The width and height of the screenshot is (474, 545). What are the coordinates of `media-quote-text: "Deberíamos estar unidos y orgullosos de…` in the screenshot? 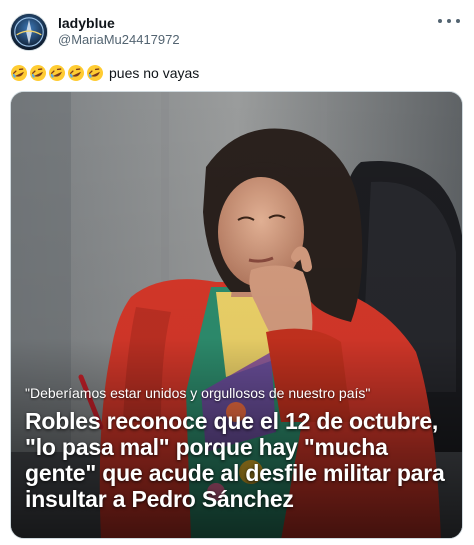 It's located at (198, 393).